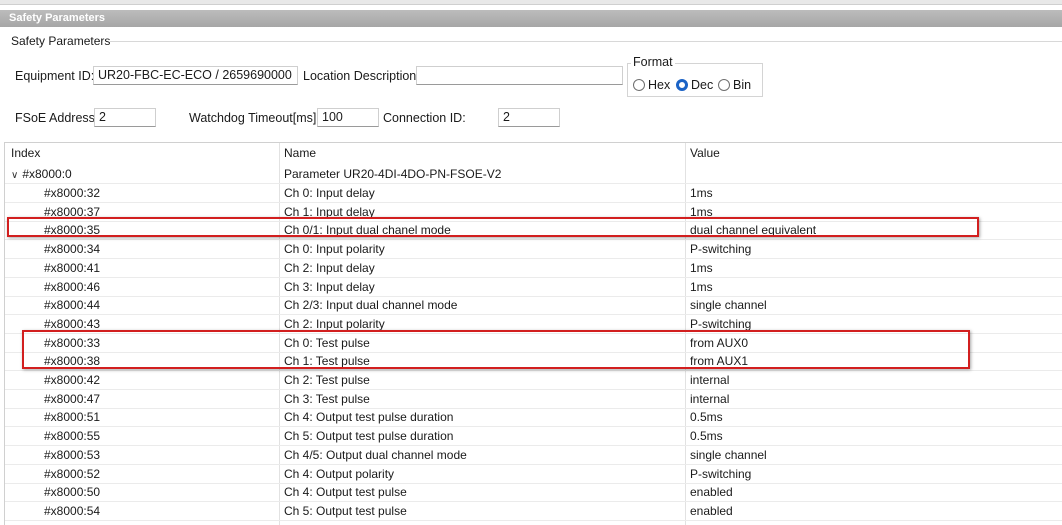  What do you see at coordinates (72, 436) in the screenshot?
I see `index-cell: #x8000:55` at bounding box center [72, 436].